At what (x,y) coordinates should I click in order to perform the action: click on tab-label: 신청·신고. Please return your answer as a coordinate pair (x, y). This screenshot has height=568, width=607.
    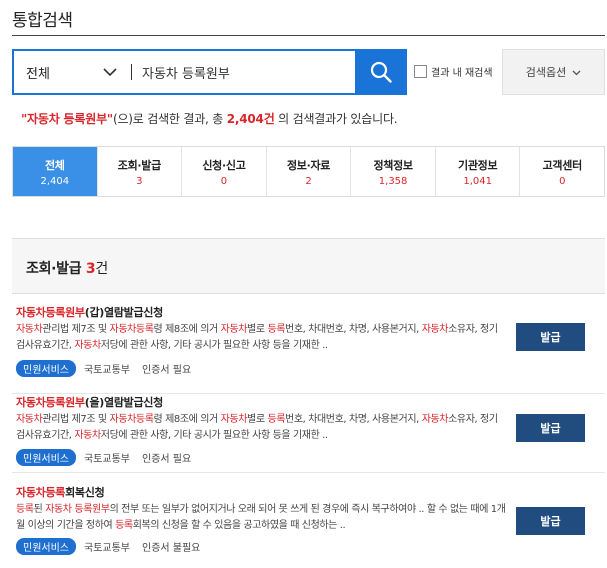
    Looking at the image, I should click on (224, 165).